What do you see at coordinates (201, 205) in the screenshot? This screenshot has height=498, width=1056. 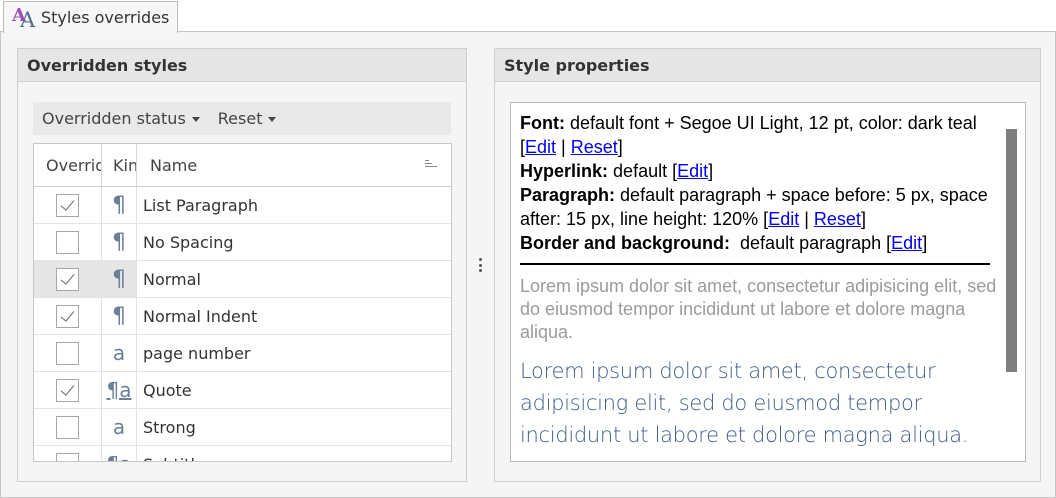 I see `style-name: List Paragraph` at bounding box center [201, 205].